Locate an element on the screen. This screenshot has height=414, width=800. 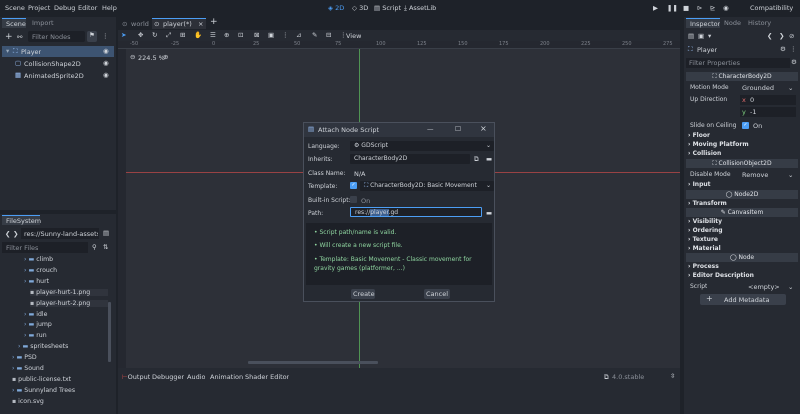
inherits-input: CharacterBody2D is located at coordinates (410, 159).